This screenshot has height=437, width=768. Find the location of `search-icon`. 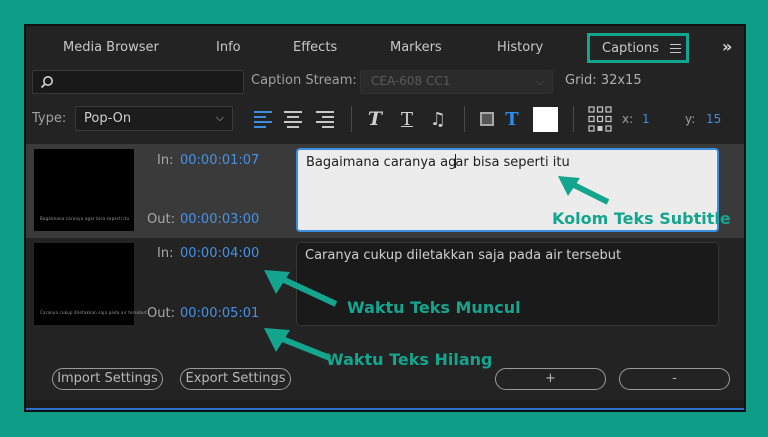

search-icon is located at coordinates (46, 82).